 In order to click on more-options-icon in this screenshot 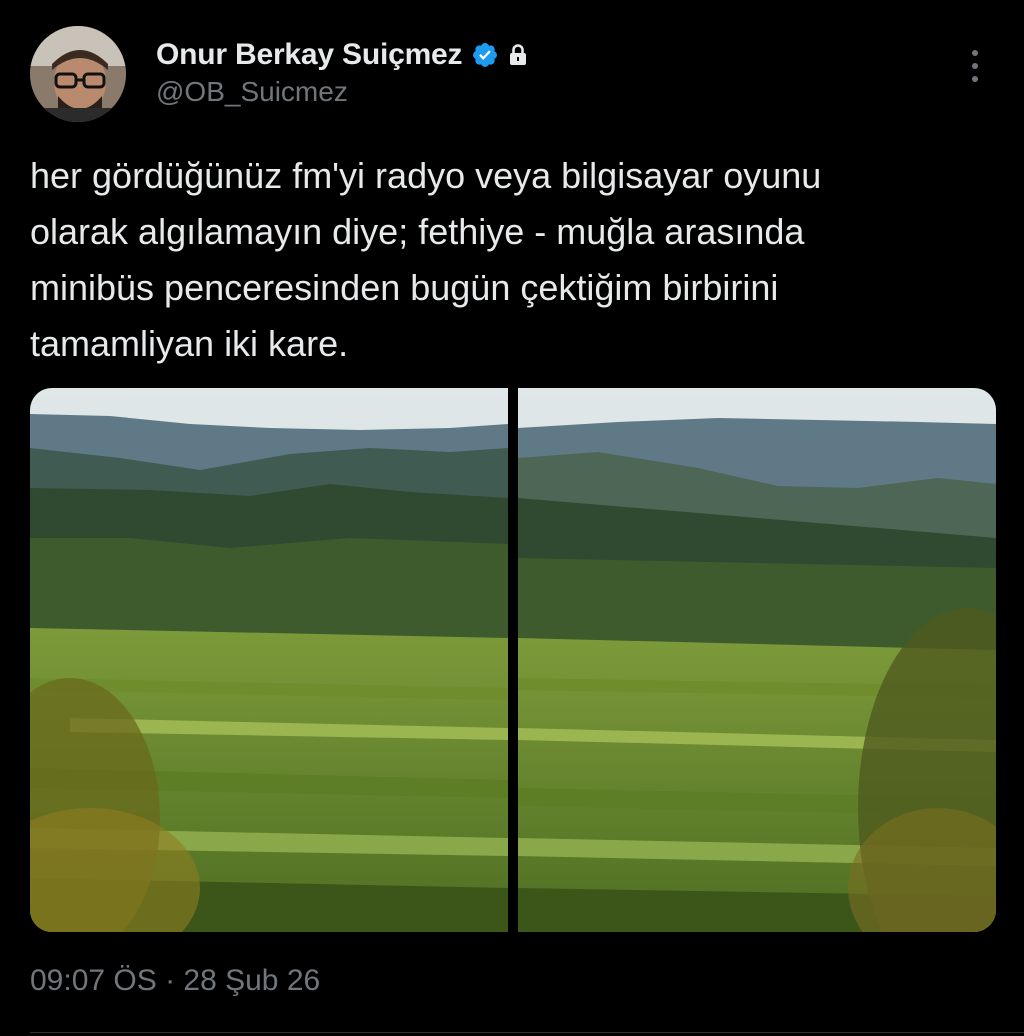, I will do `click(975, 66)`.